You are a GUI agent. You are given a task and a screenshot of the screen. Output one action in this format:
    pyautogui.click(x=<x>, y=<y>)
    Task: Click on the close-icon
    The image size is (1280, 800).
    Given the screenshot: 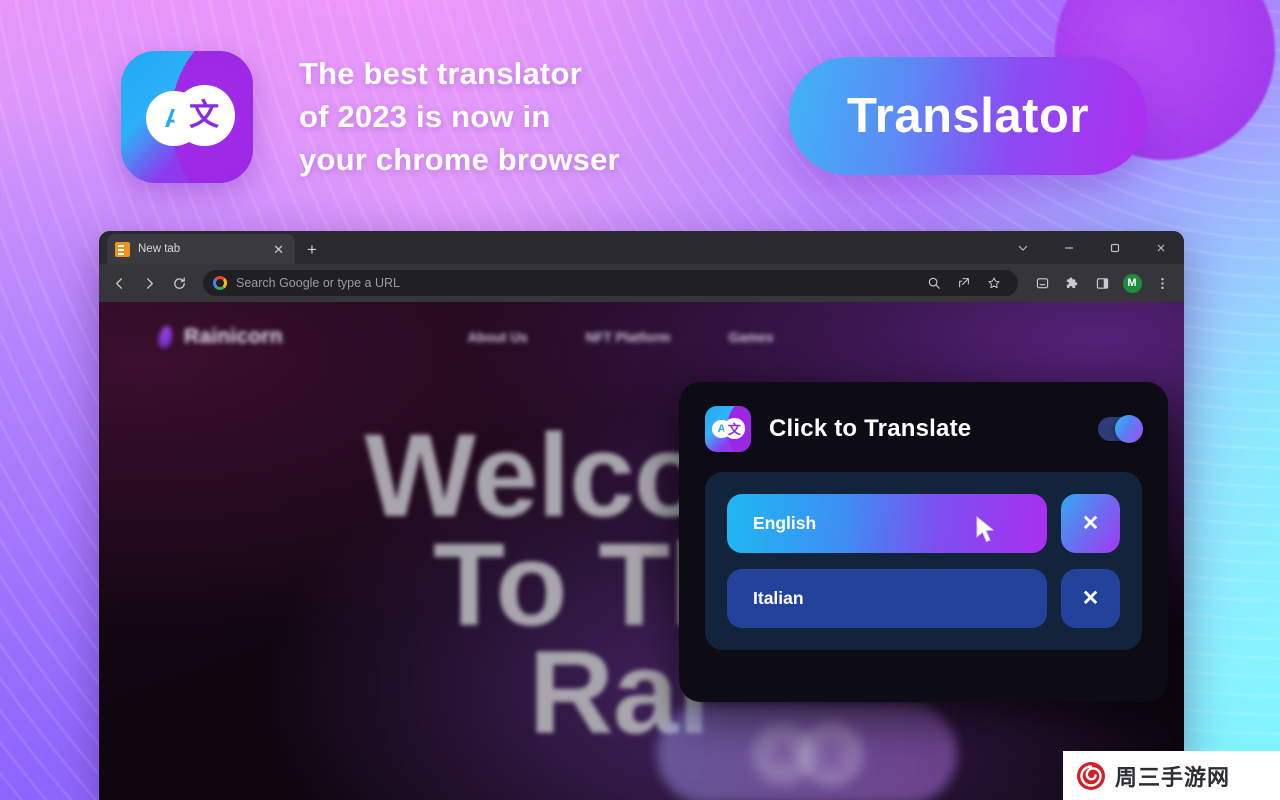 What is the action you would take?
    pyautogui.click(x=1161, y=247)
    